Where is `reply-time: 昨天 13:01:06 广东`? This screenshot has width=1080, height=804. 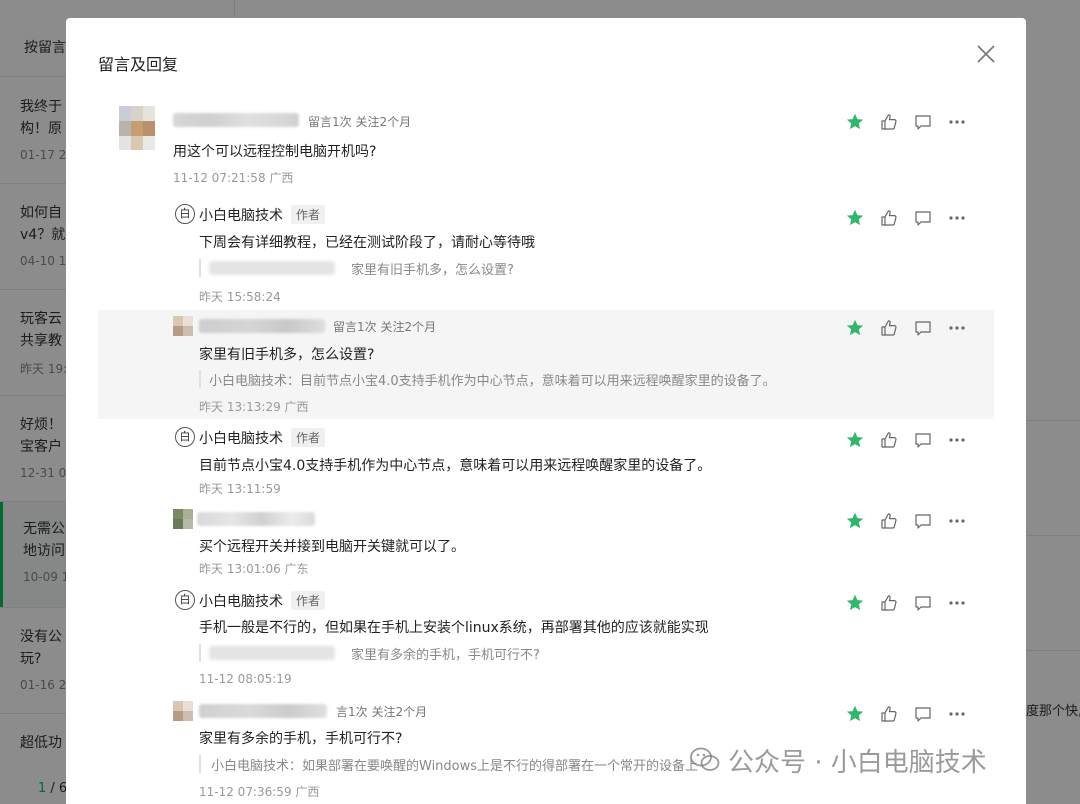 reply-time: 昨天 13:01:06 广东 is located at coordinates (254, 569).